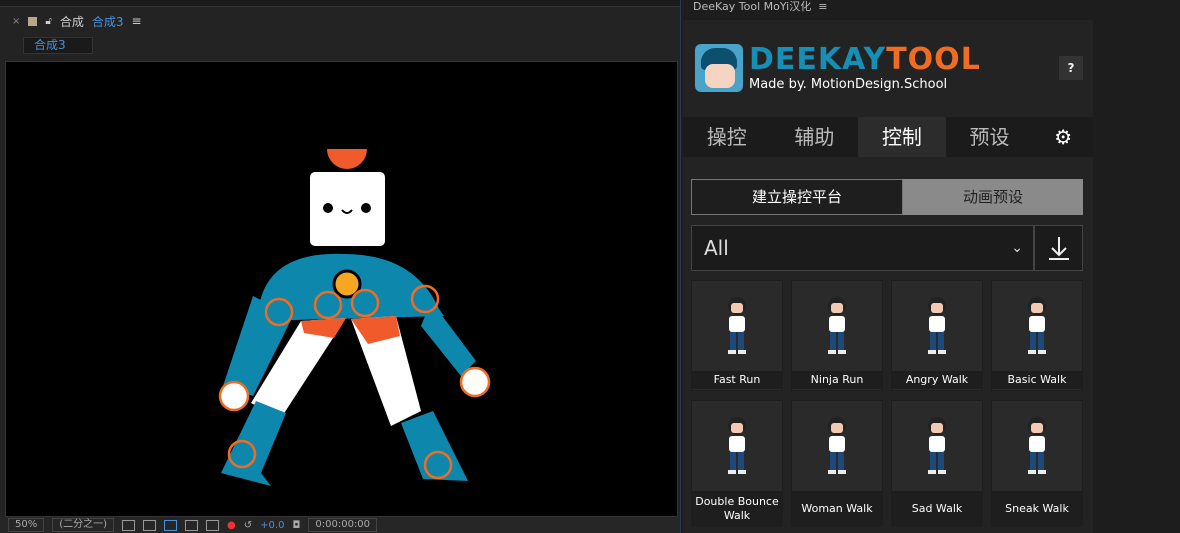 Image resolution: width=1180 pixels, height=533 pixels. What do you see at coordinates (937, 380) in the screenshot?
I see `preset-label: Angry Walk` at bounding box center [937, 380].